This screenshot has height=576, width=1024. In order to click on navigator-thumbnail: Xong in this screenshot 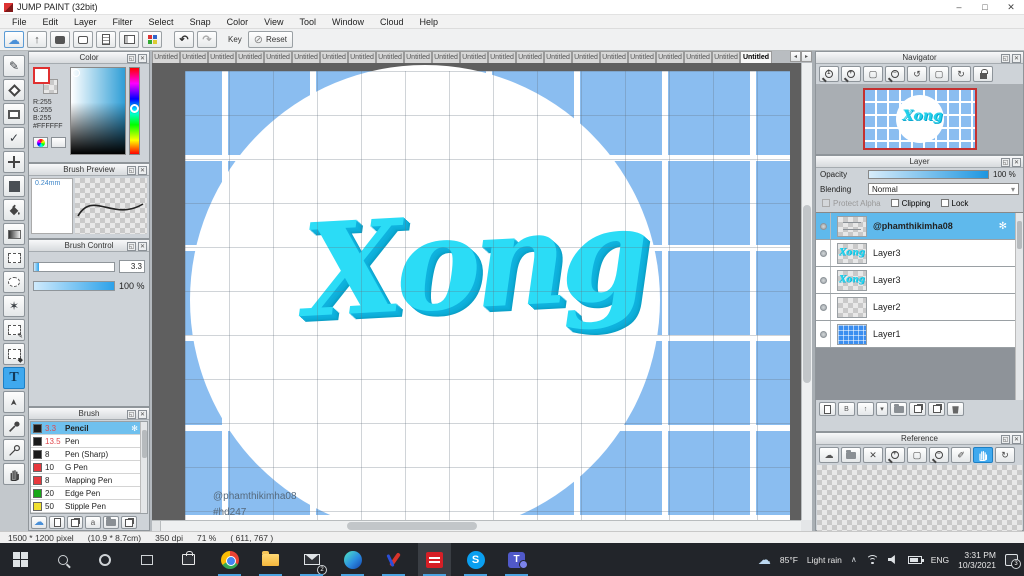, I will do `click(919, 119)`.